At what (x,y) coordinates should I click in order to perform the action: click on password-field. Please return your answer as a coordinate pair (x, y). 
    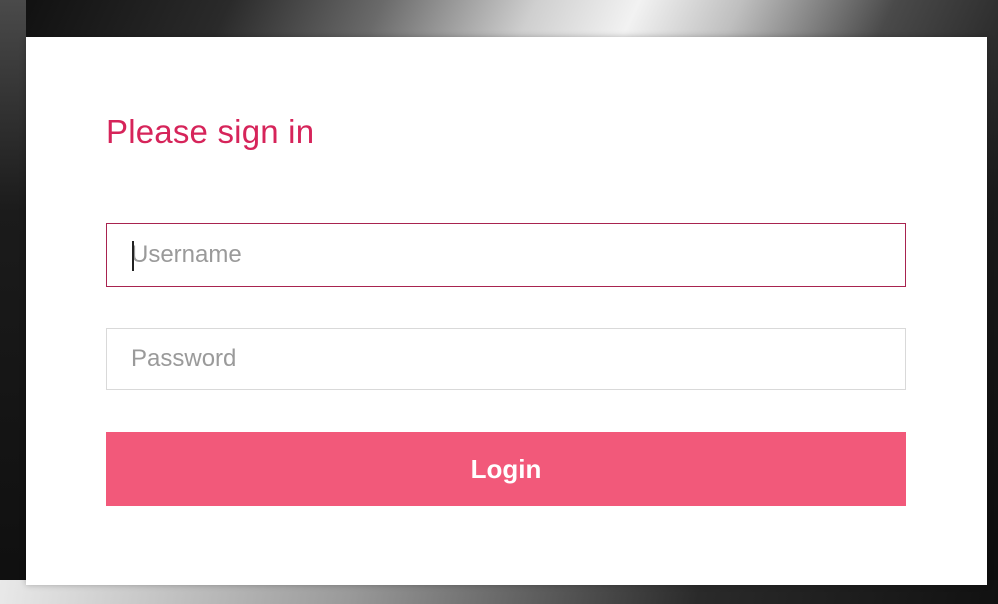
    Looking at the image, I should click on (506, 359).